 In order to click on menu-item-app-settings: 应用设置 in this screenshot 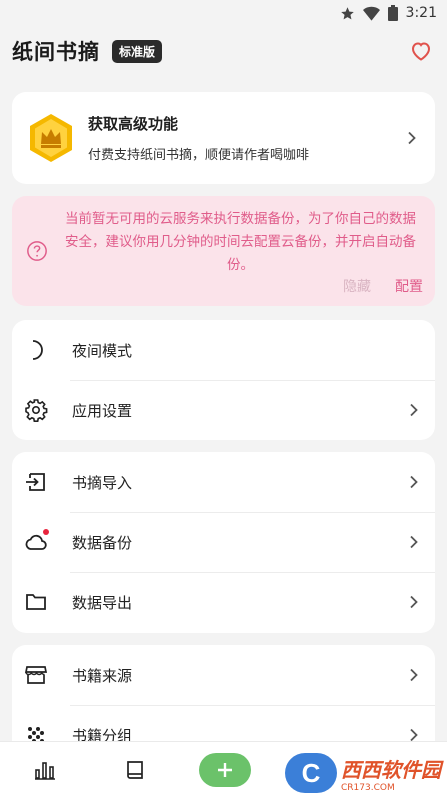, I will do `click(223, 410)`.